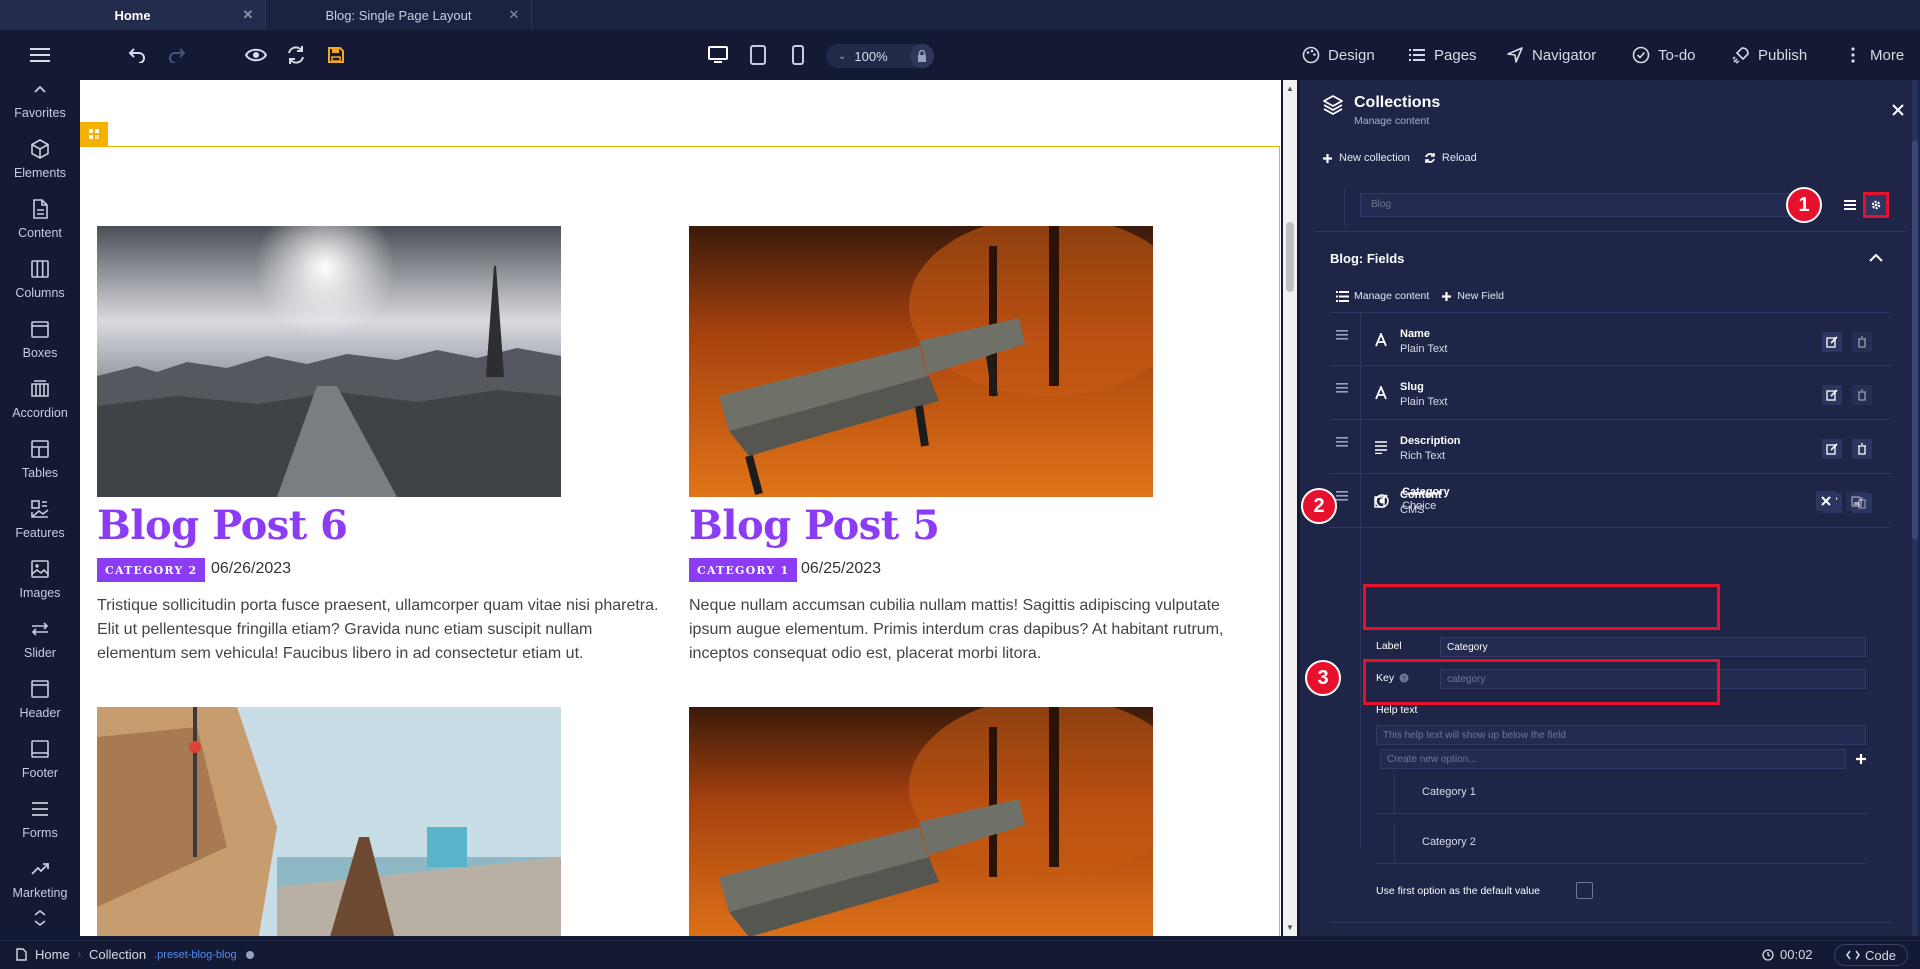 Image resolution: width=1920 pixels, height=969 pixels. What do you see at coordinates (921, 361) in the screenshot?
I see `post-image-autumn-bench` at bounding box center [921, 361].